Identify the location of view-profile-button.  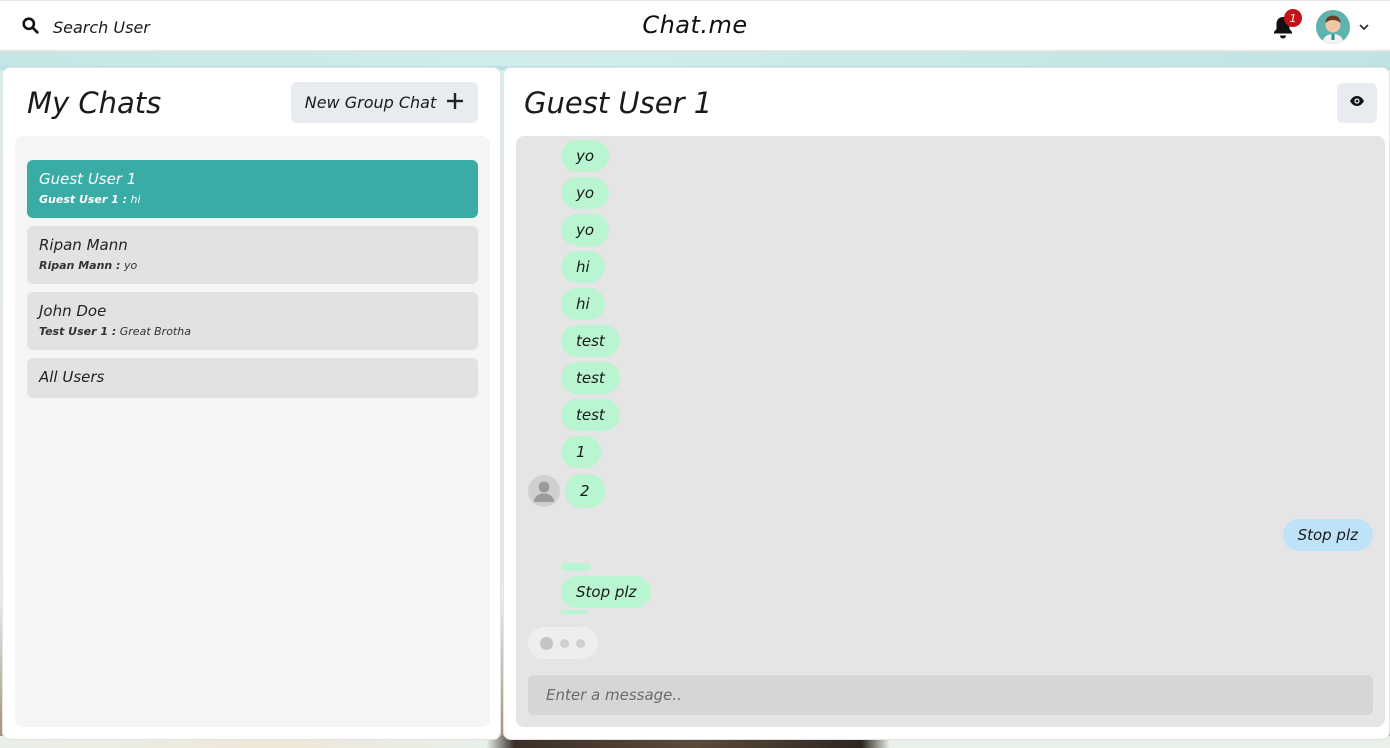
(1357, 103).